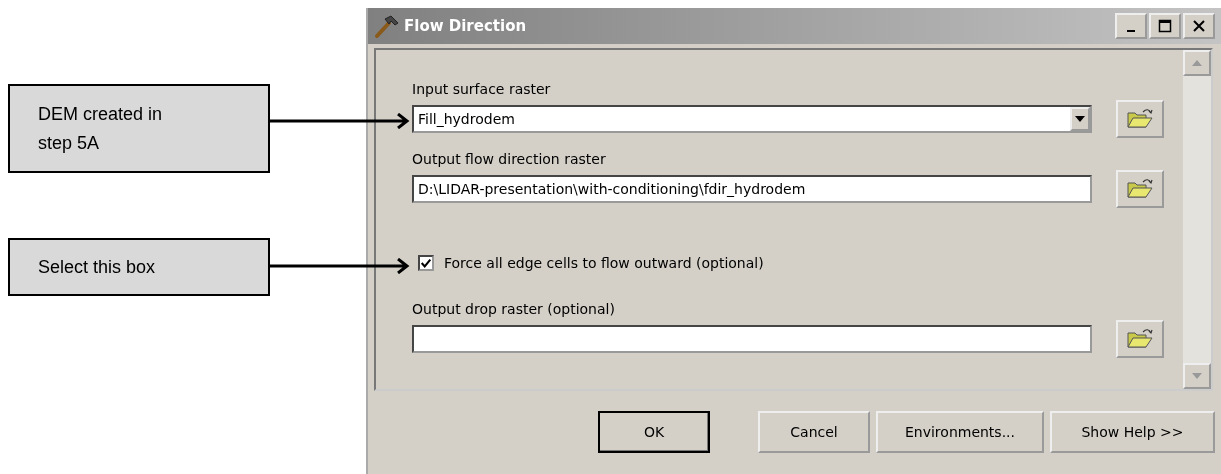 The width and height of the screenshot is (1221, 474). What do you see at coordinates (426, 263) in the screenshot?
I see `checkbox` at bounding box center [426, 263].